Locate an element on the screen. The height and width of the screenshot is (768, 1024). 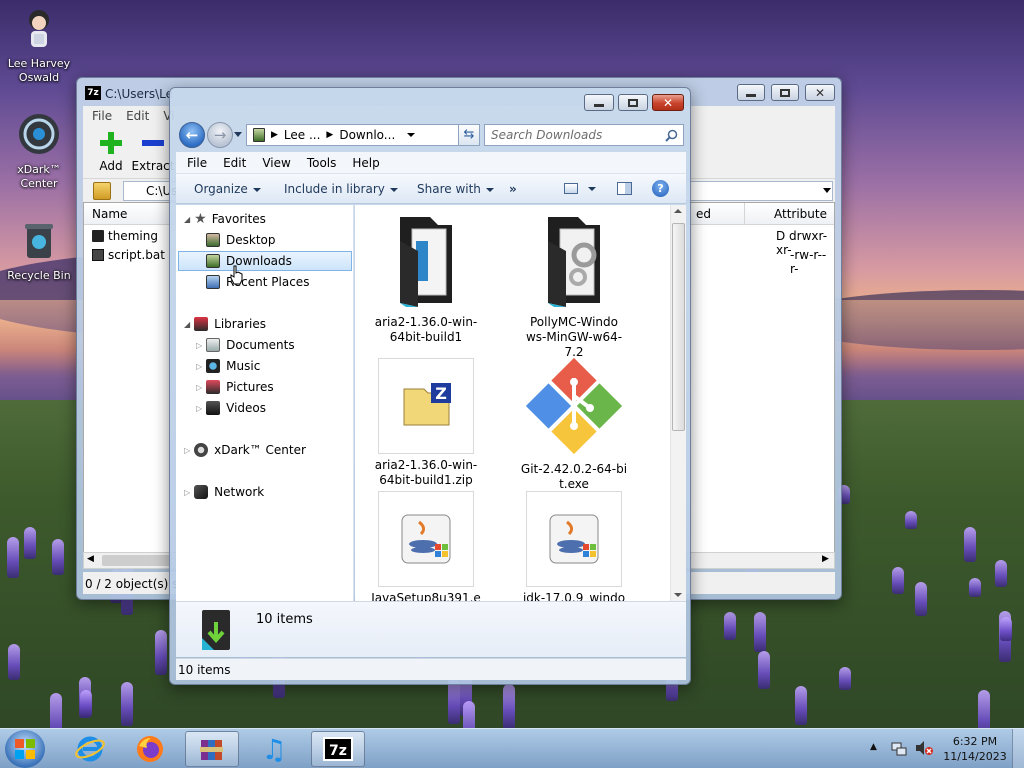
network-tray-icon is located at coordinates (899, 748).